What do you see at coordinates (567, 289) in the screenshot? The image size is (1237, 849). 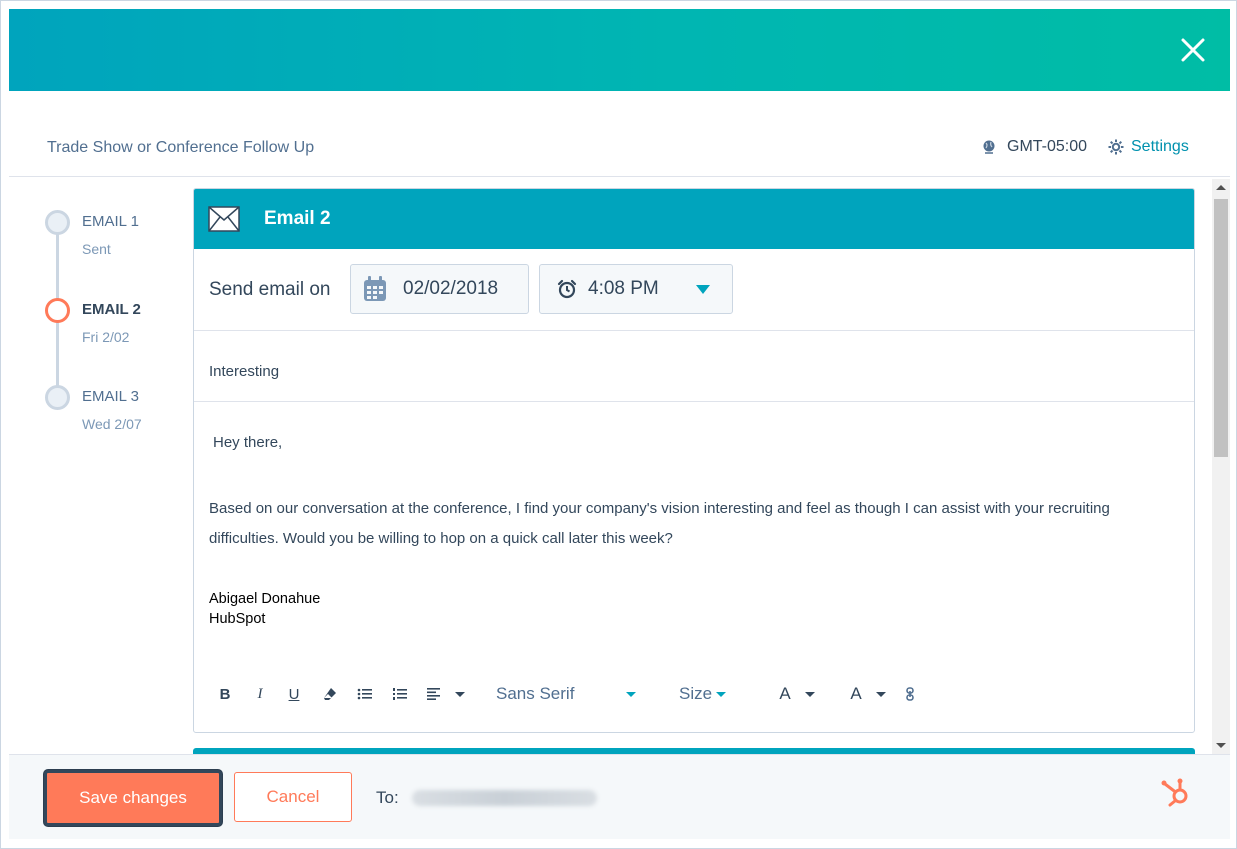 I see `alarm-clock-icon` at bounding box center [567, 289].